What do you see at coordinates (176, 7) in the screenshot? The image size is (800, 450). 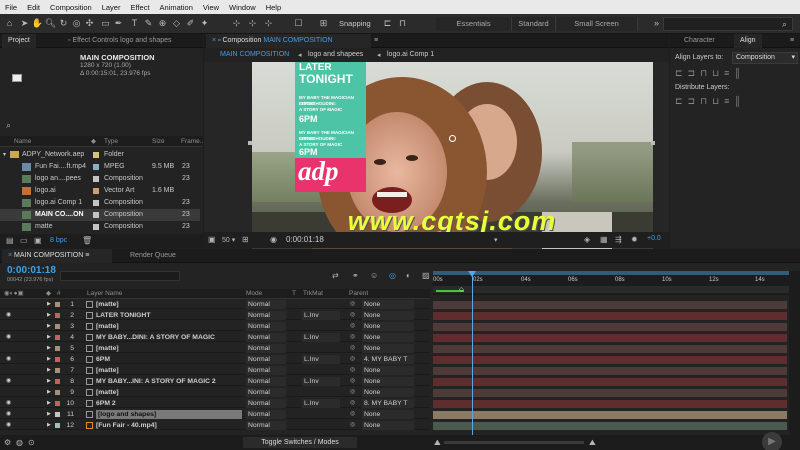 I see `menu-animation: Animation` at bounding box center [176, 7].